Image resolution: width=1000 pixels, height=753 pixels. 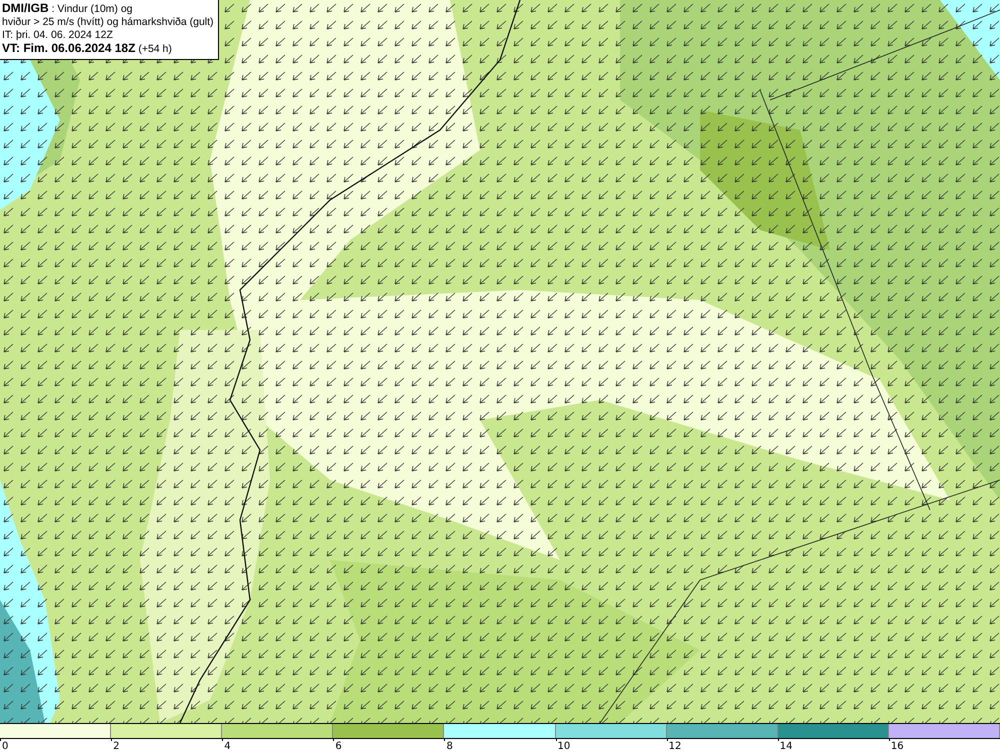 I want to click on info-text: IT: þri. 04. 06. 2024 12Z, so click(x=58, y=35).